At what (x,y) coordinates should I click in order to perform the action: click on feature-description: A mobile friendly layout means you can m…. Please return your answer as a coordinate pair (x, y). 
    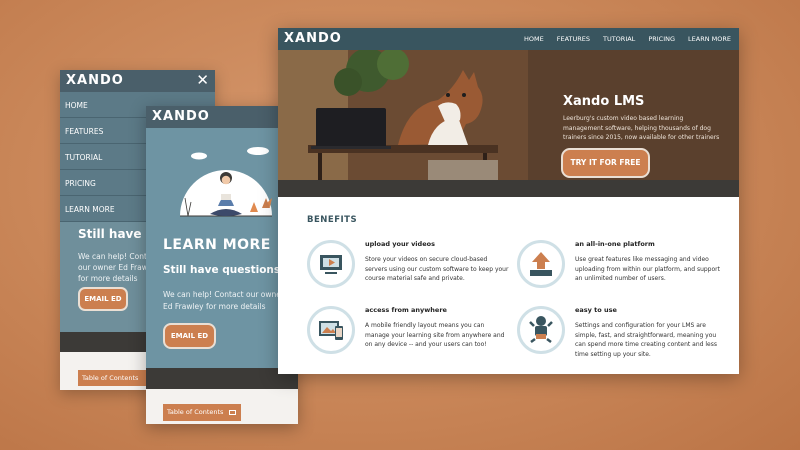
    Looking at the image, I should click on (435, 335).